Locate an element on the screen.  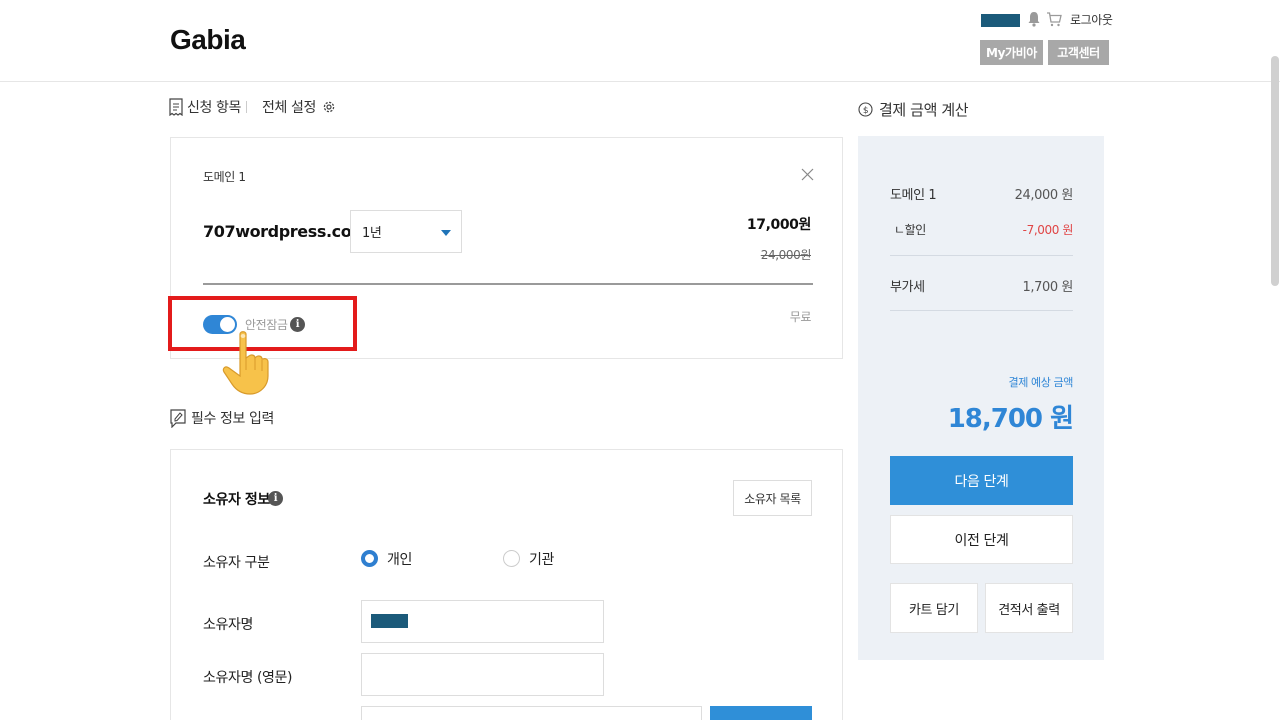
domain-original-price: 24,000원 is located at coordinates (786, 255).